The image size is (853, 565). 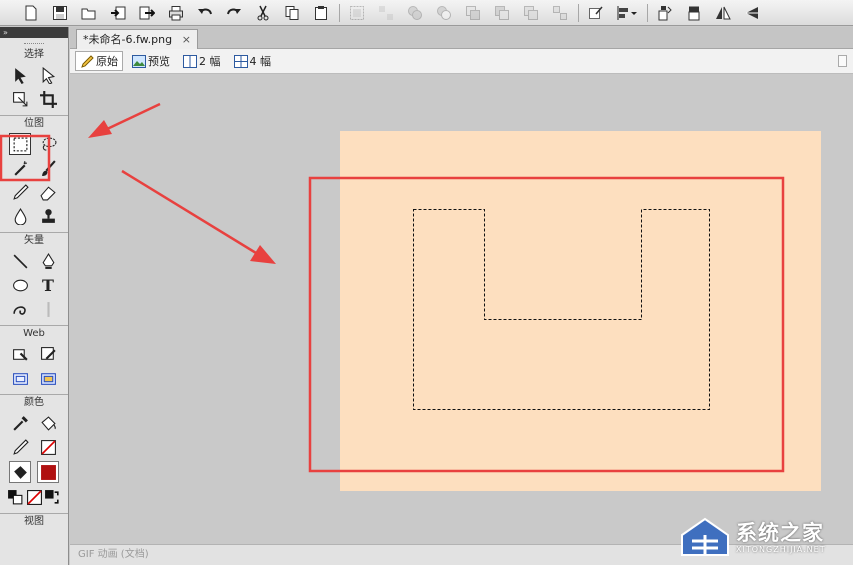 What do you see at coordinates (202, 61) in the screenshot?
I see `view-2up-button: 2 幅` at bounding box center [202, 61].